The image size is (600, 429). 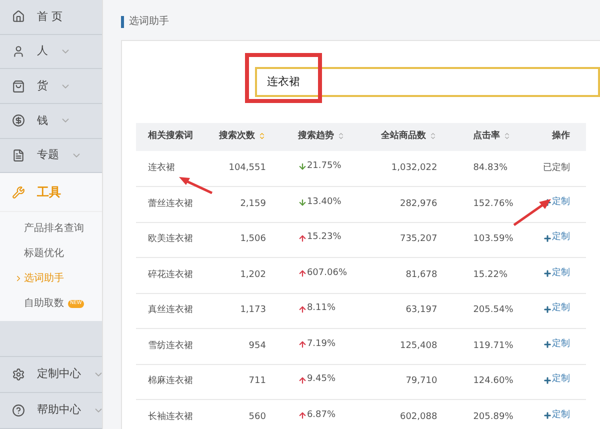 What do you see at coordinates (402, 382) in the screenshot?
I see `table-cell: 79,710` at bounding box center [402, 382].